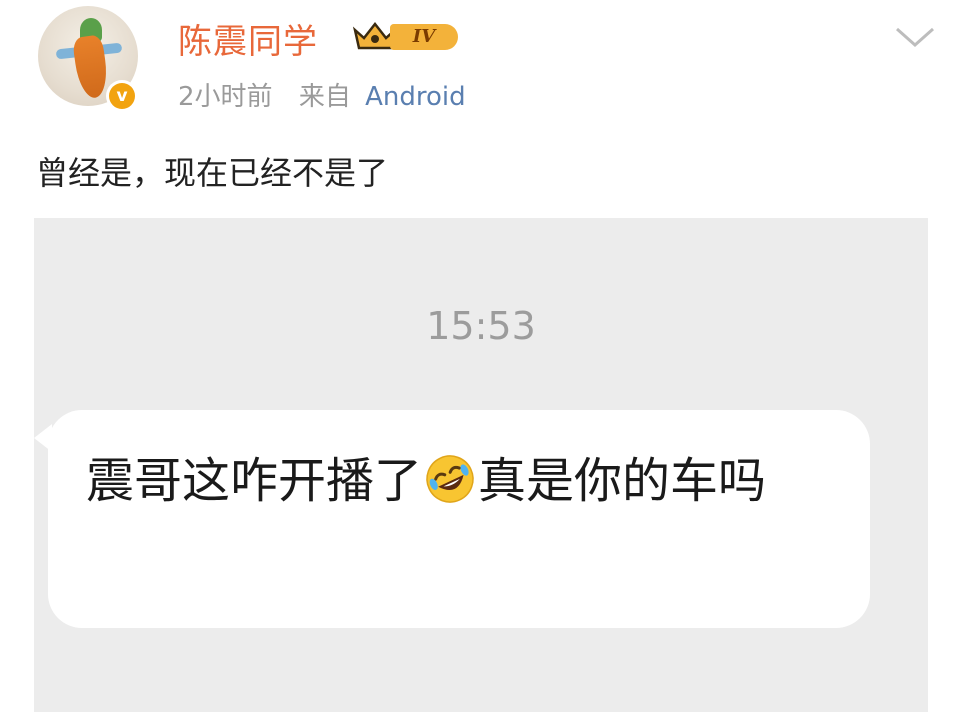 The height and width of the screenshot is (712, 960). What do you see at coordinates (450, 479) in the screenshot?
I see `rolling-on-floor-laughing-icon` at bounding box center [450, 479].